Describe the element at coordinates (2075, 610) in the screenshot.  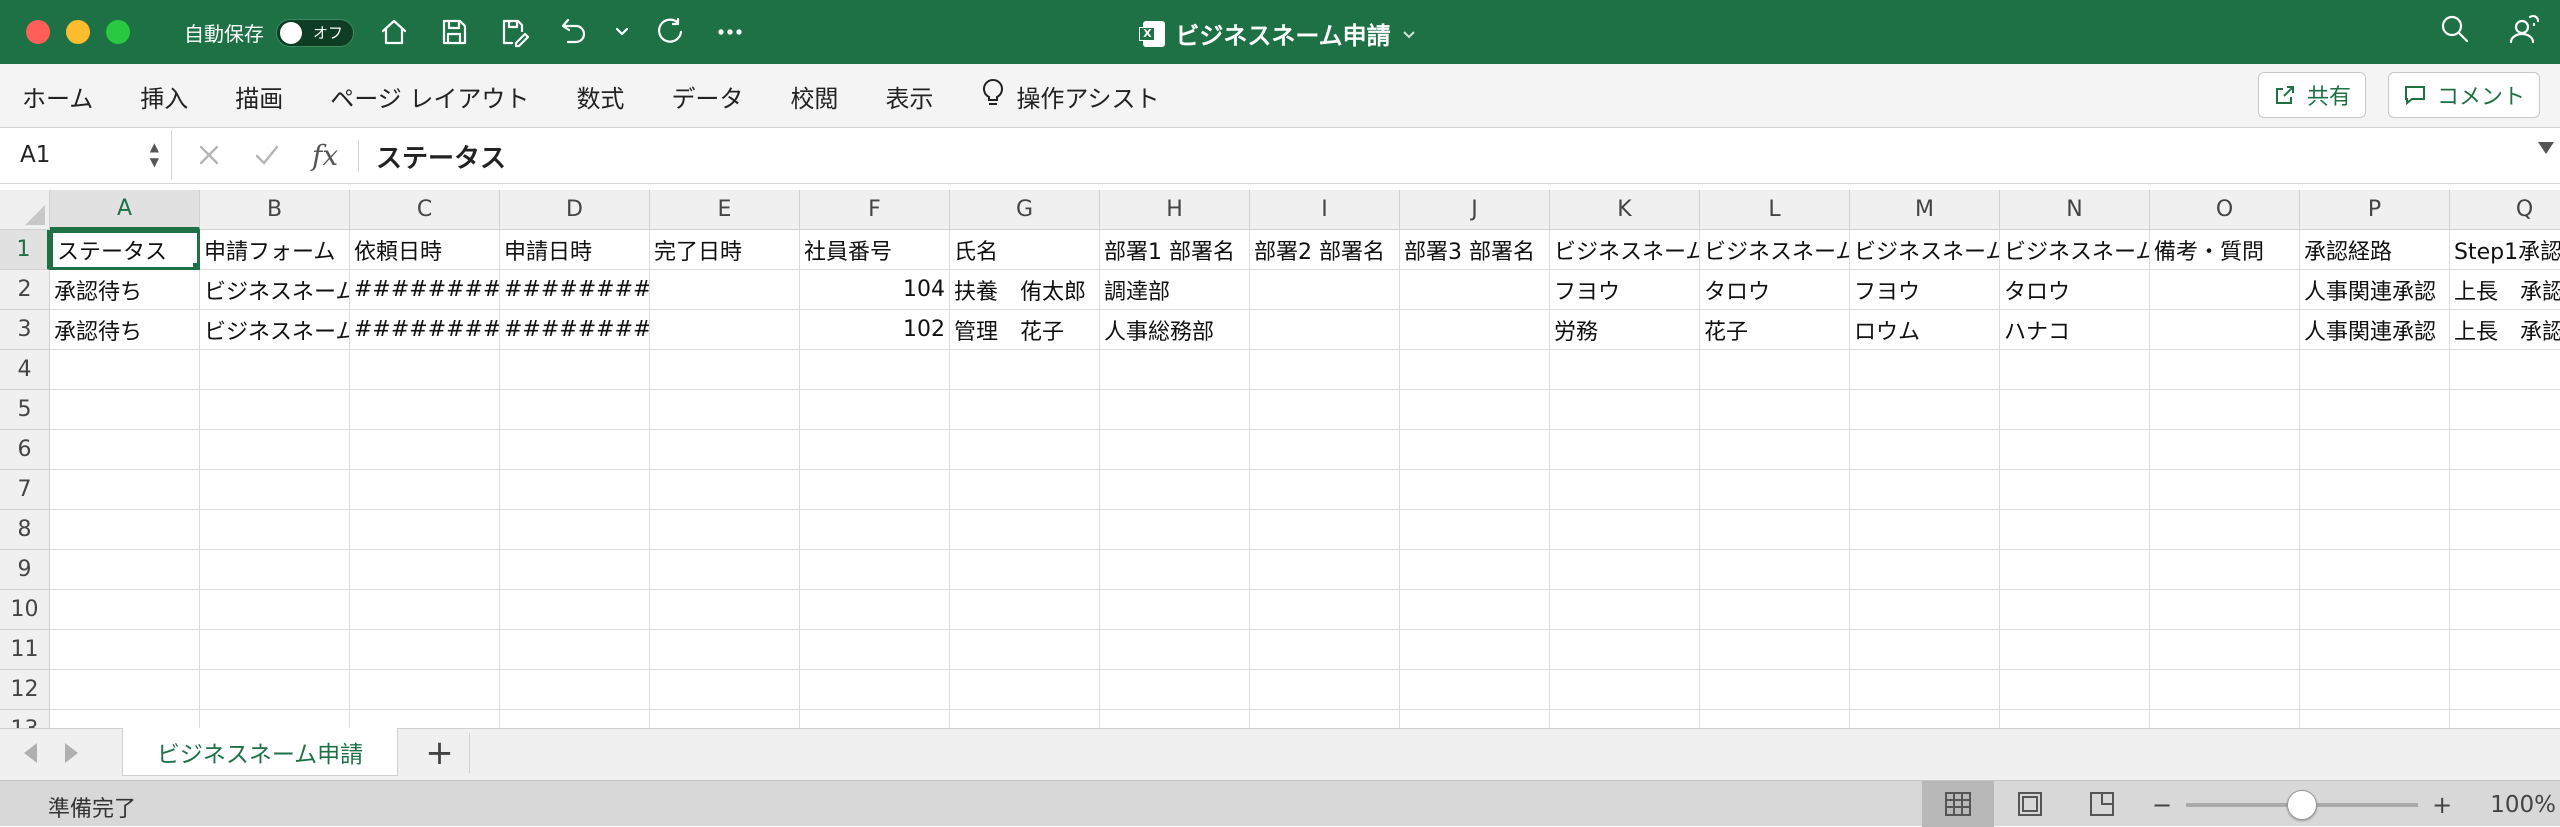
I see `cell-n10` at that location.